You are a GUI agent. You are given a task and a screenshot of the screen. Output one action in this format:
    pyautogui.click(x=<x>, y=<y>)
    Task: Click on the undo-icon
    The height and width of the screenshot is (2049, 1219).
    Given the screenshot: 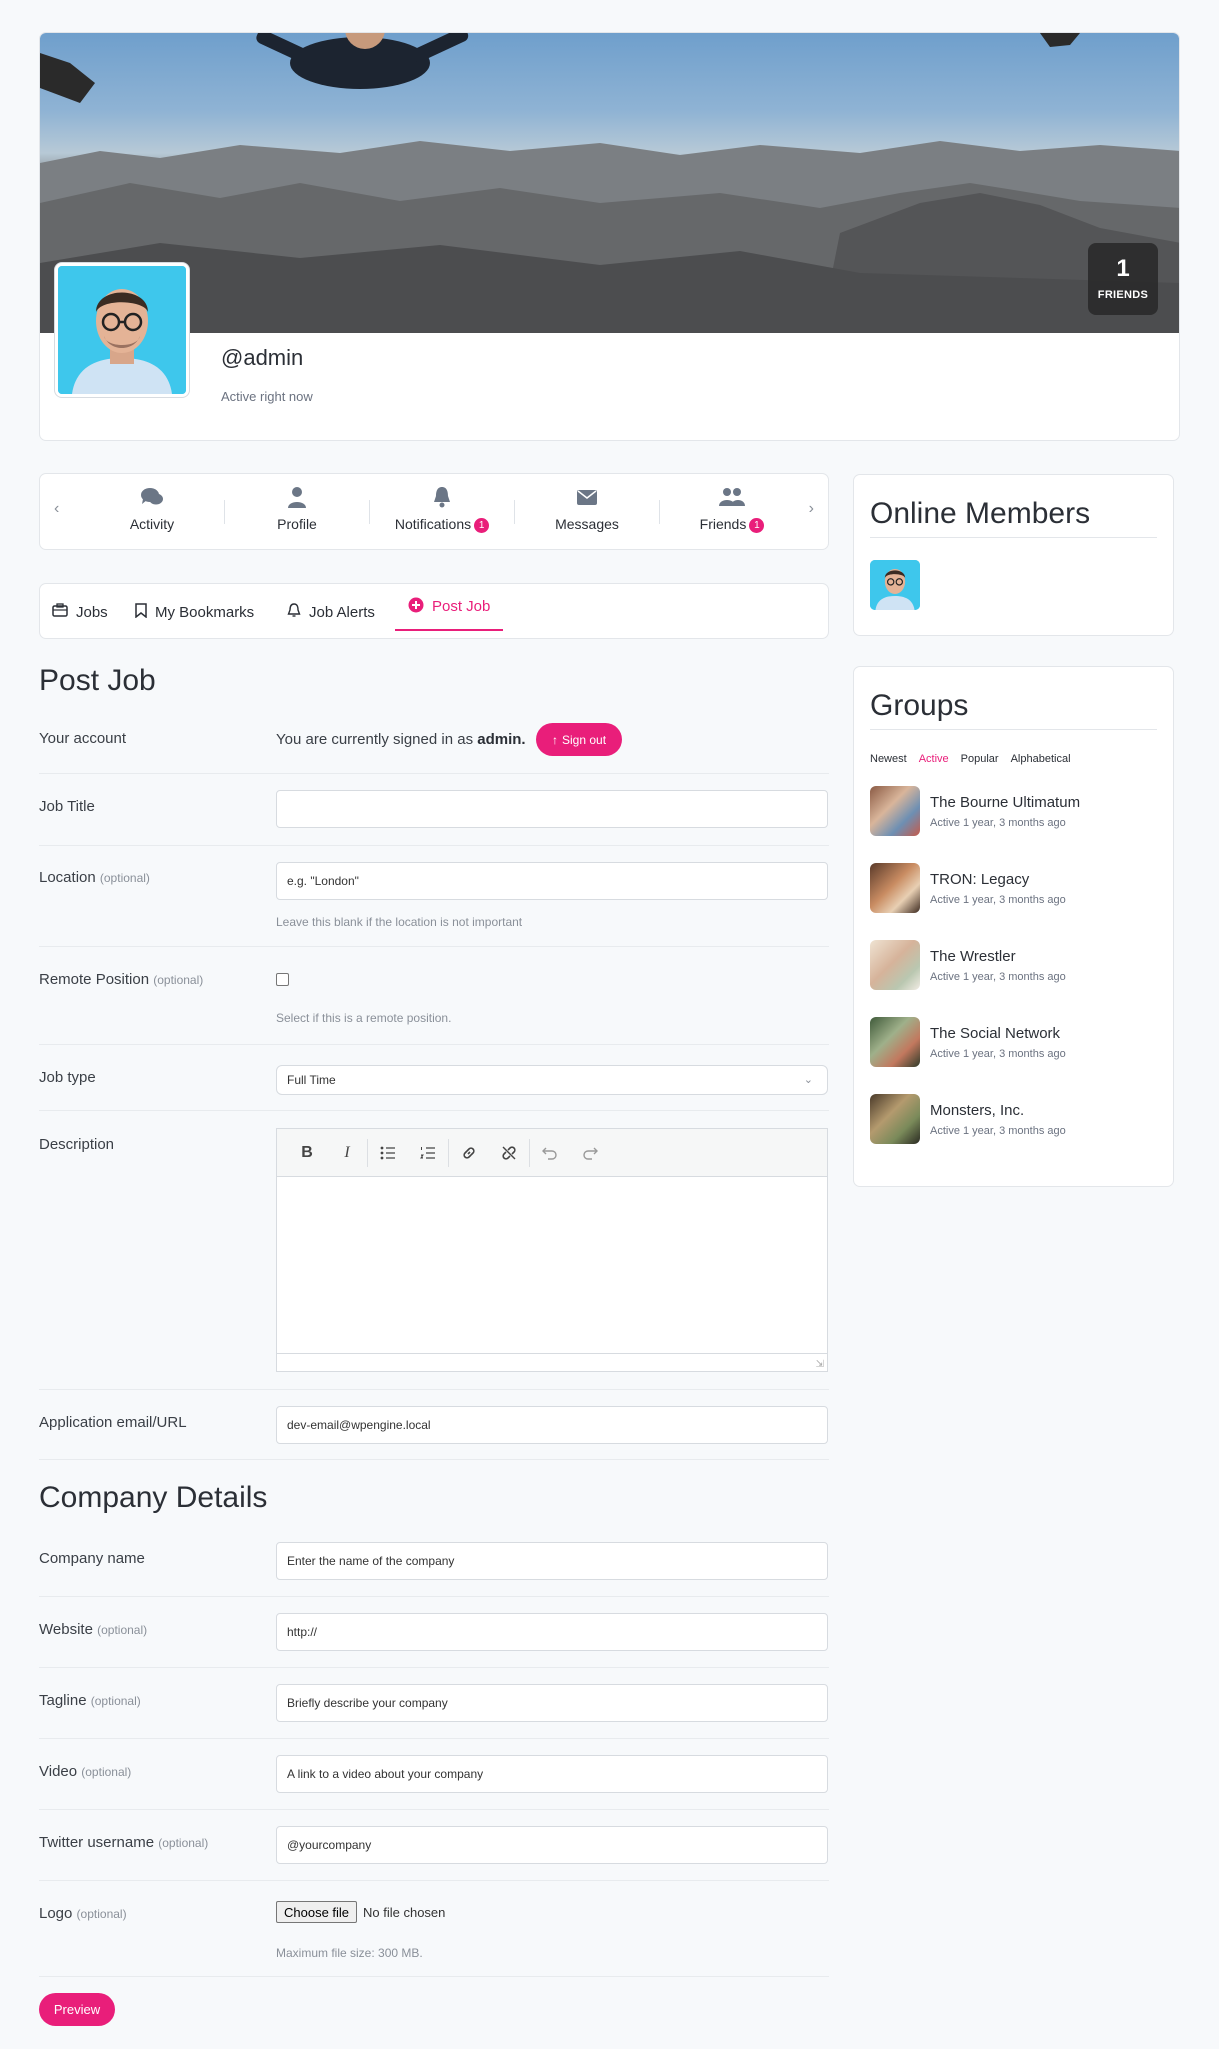 What is the action you would take?
    pyautogui.click(x=550, y=1153)
    